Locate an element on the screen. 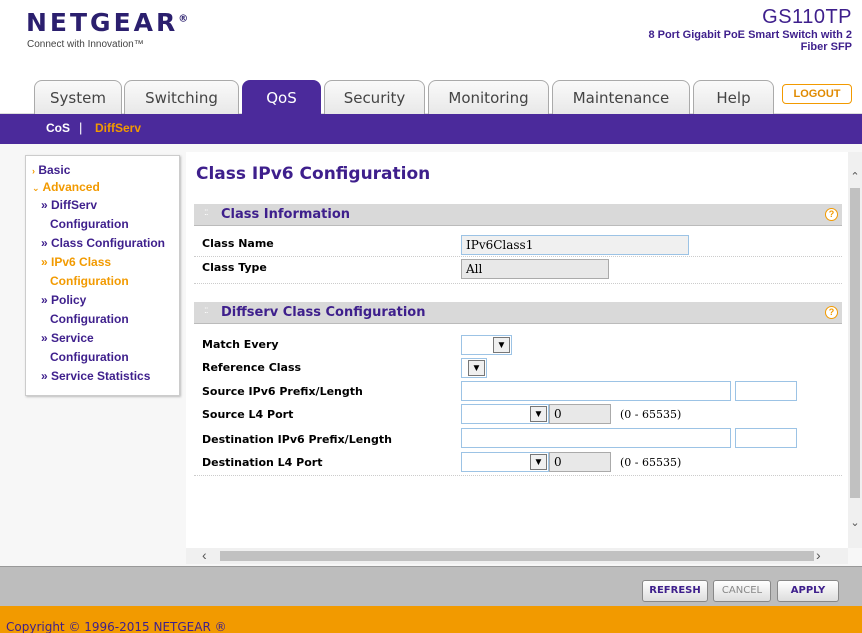 The width and height of the screenshot is (862, 633). reference-class-select: ▼ is located at coordinates (474, 368).